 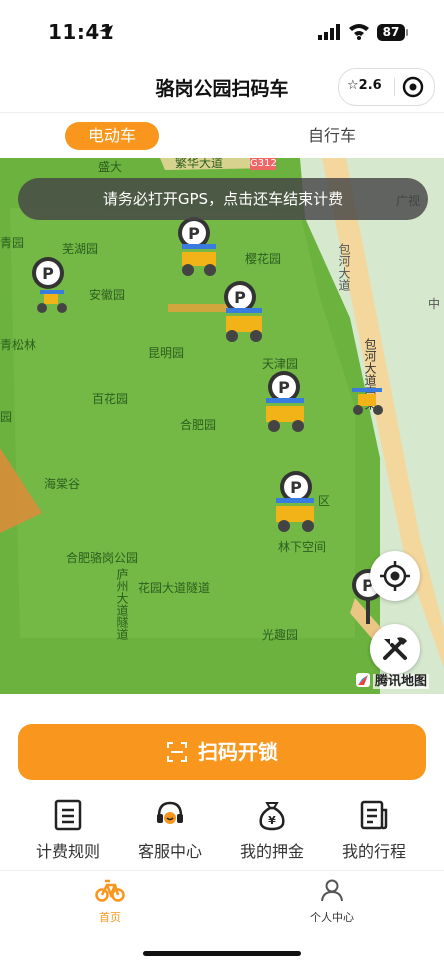 I want to click on gps-notice: 请务必打开GPS，点击还车结束计费, so click(x=223, y=199).